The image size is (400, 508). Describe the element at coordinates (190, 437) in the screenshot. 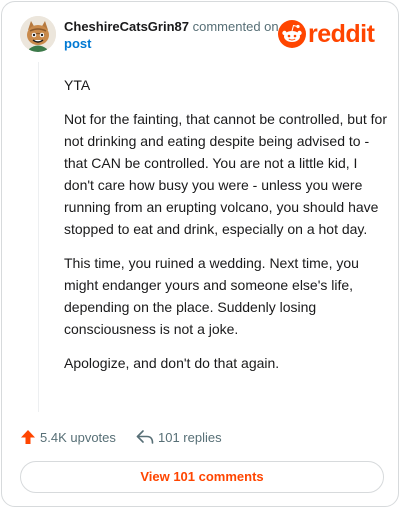

I see `reply-count: 101 replies` at that location.